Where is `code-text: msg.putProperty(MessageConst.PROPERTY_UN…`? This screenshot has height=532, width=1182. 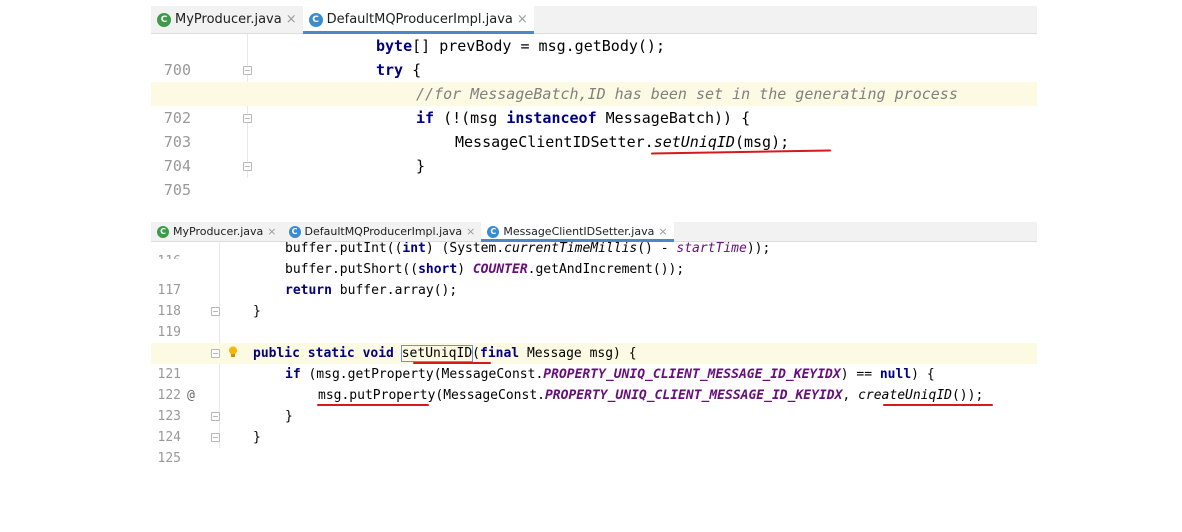
code-text: msg.putProperty(MessageConst.PROPERTY_UN… is located at coordinates (651, 395).